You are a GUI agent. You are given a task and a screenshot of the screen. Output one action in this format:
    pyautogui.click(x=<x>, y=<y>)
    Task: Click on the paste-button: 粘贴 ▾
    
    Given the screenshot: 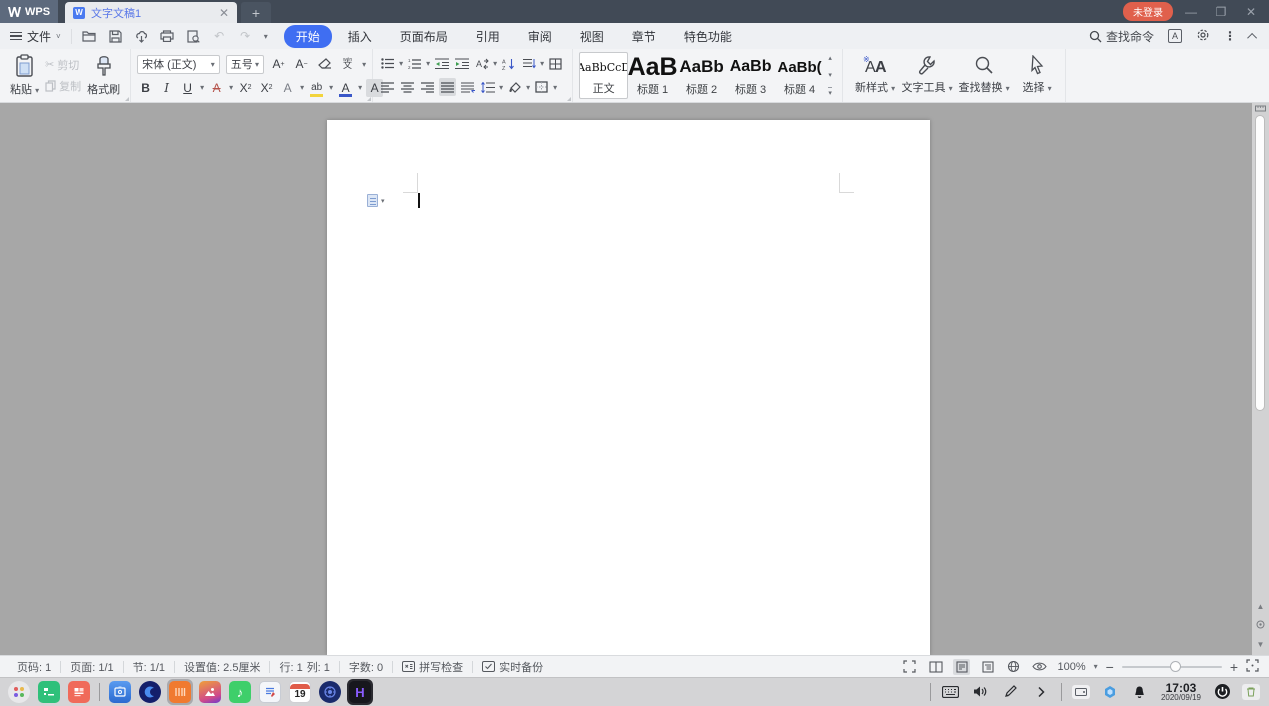 What is the action you would take?
    pyautogui.click(x=24, y=75)
    